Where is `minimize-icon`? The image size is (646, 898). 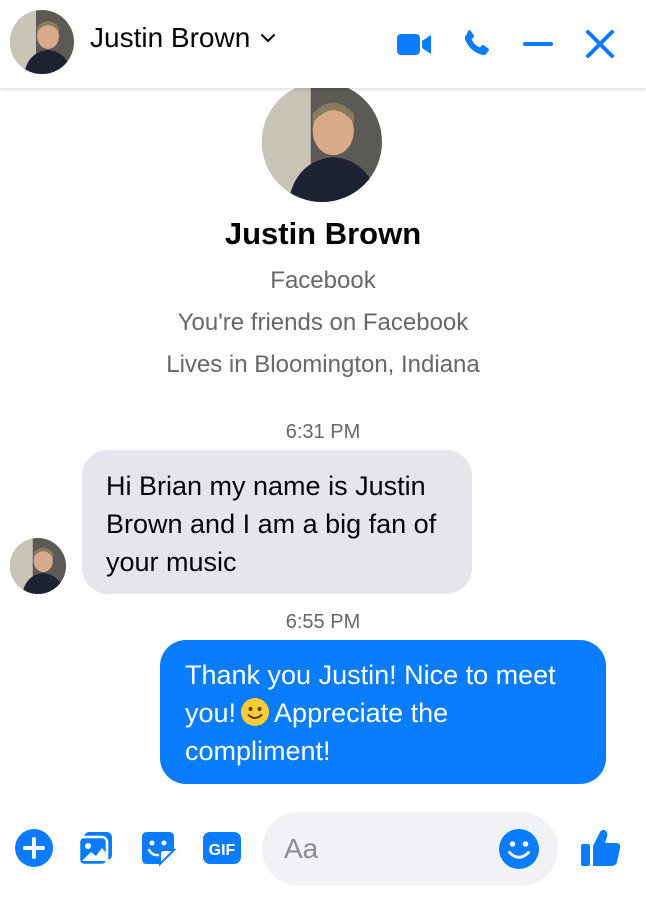
minimize-icon is located at coordinates (538, 44).